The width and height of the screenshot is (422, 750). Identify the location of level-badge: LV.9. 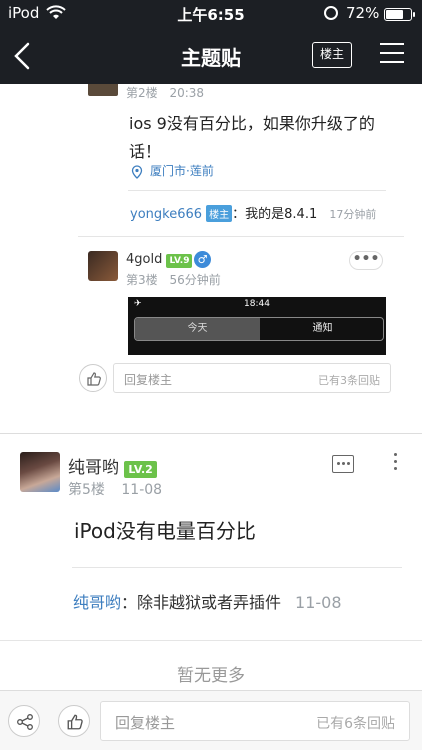
(179, 261).